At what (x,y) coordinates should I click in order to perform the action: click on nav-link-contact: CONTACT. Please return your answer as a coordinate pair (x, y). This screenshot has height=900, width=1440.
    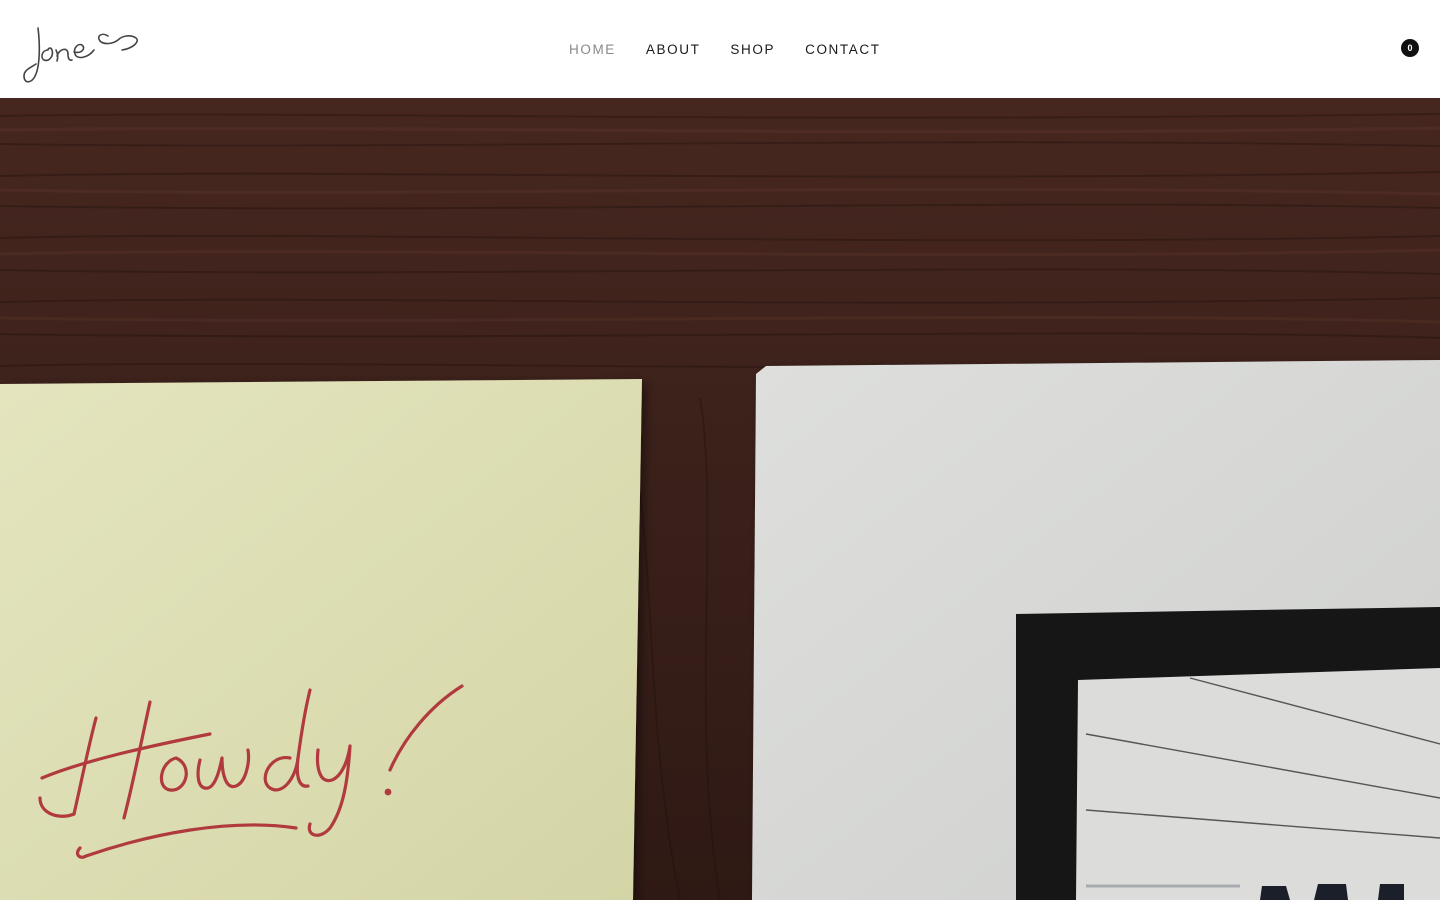
    Looking at the image, I should click on (842, 50).